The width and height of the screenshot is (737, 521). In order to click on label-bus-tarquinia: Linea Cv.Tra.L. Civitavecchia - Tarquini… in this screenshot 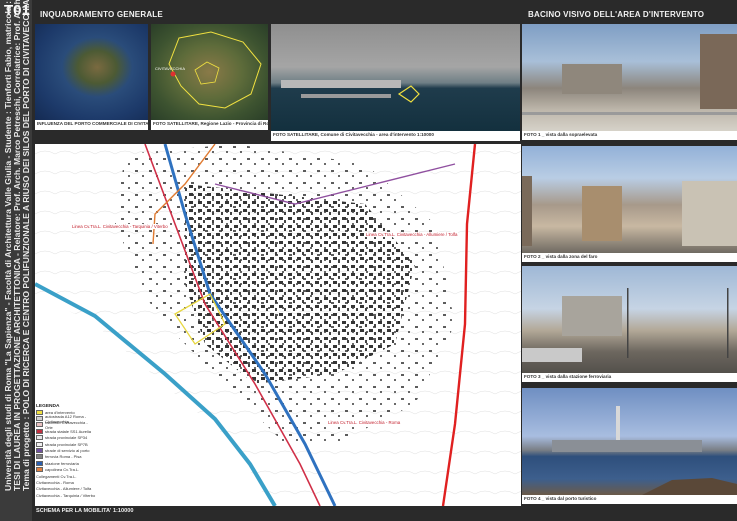, I will do `click(120, 226)`.